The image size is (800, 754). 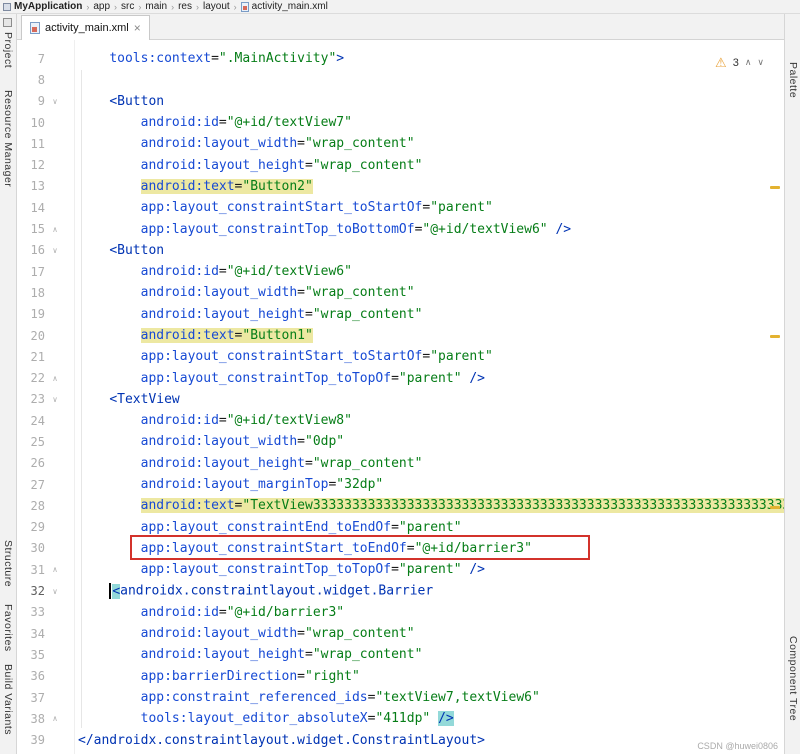 I want to click on code-line: 25 android:layout_width="0dp", so click(x=400, y=441).